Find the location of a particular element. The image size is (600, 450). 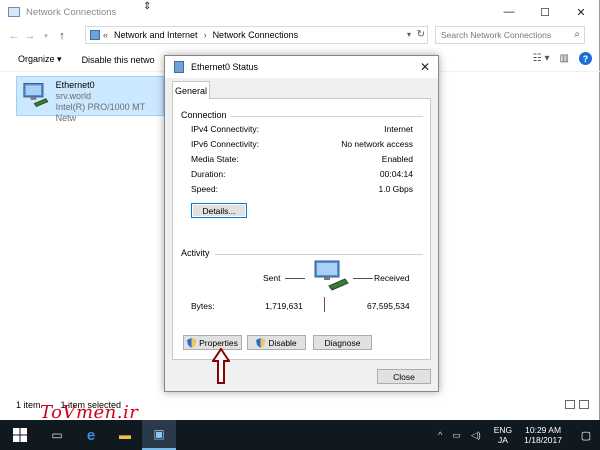

control-panel-icon is located at coordinates (95, 35).